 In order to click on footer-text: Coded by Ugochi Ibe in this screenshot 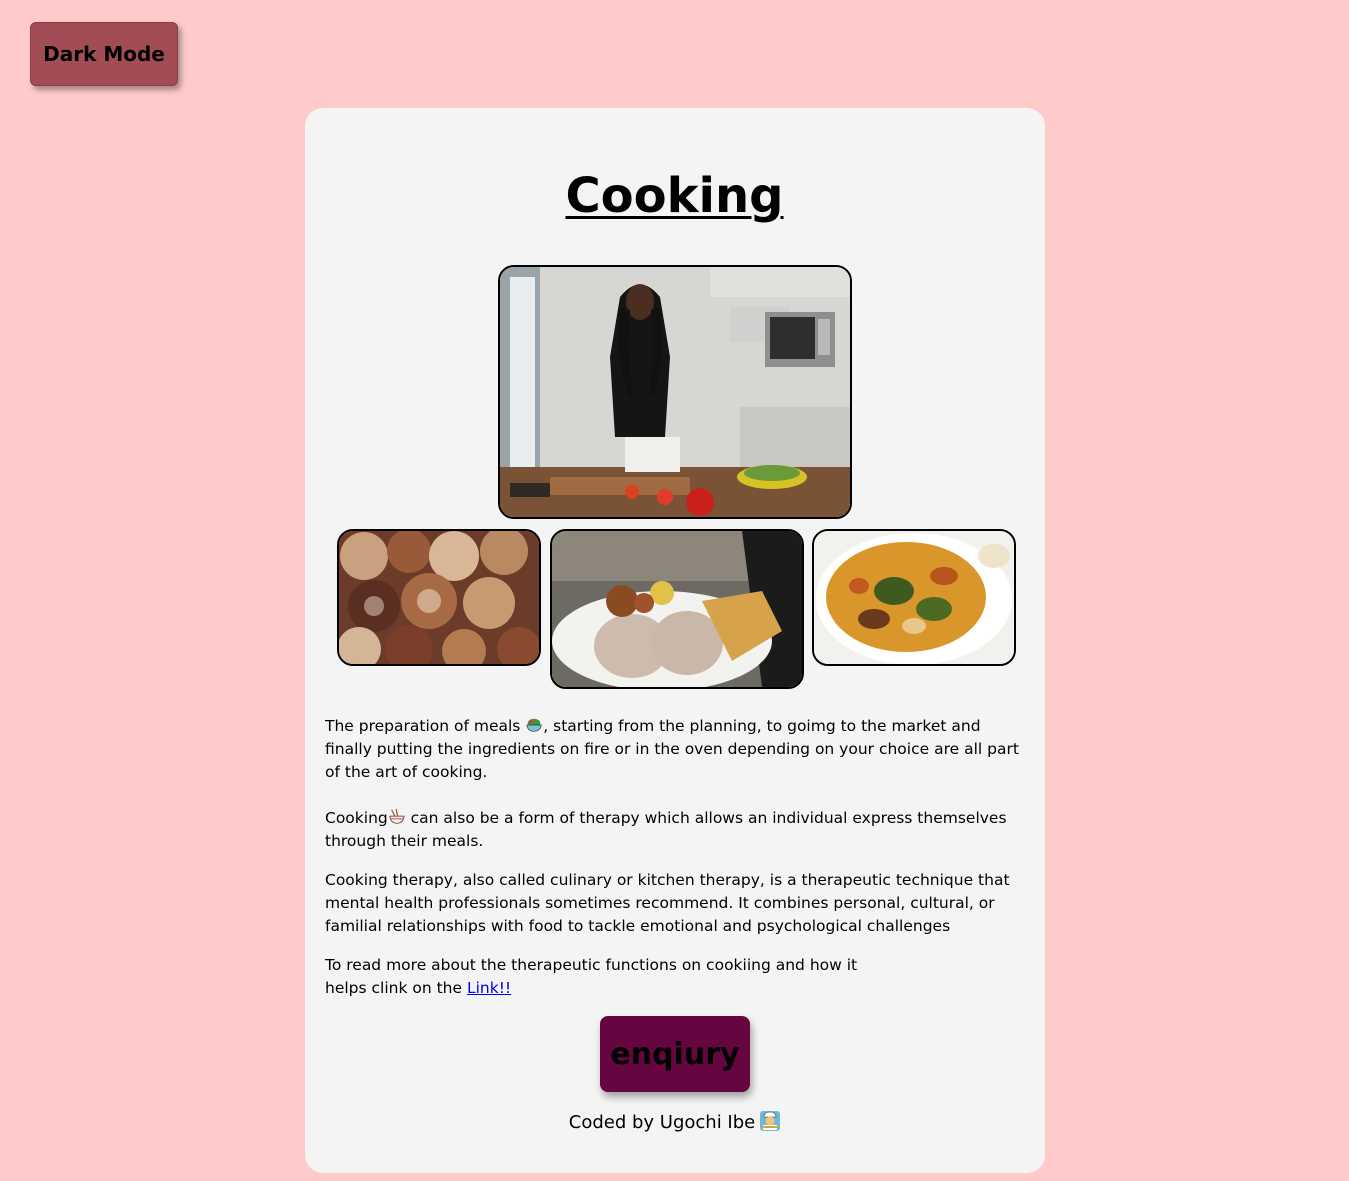, I will do `click(662, 1122)`.